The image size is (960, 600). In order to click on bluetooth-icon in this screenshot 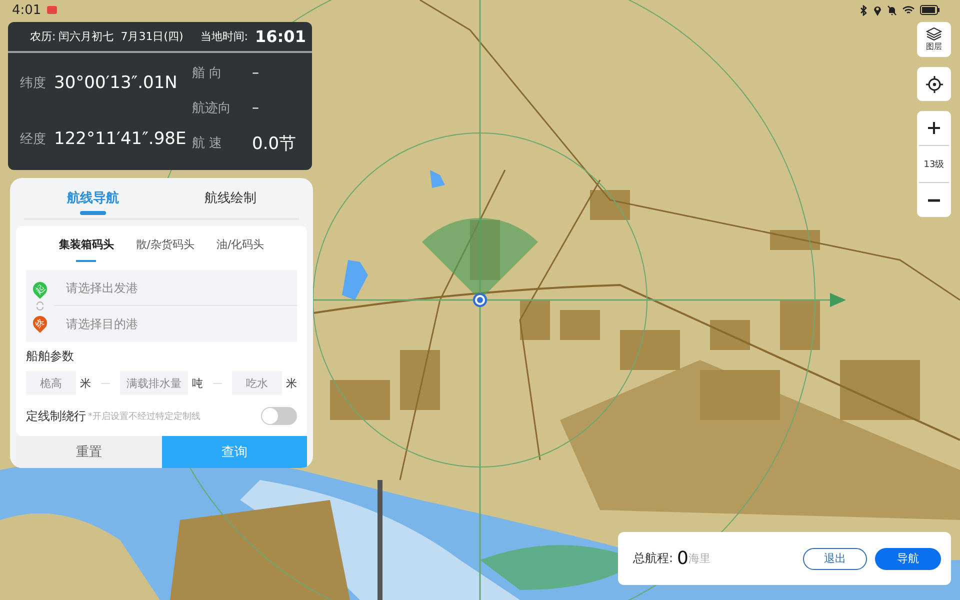, I will do `click(864, 10)`.